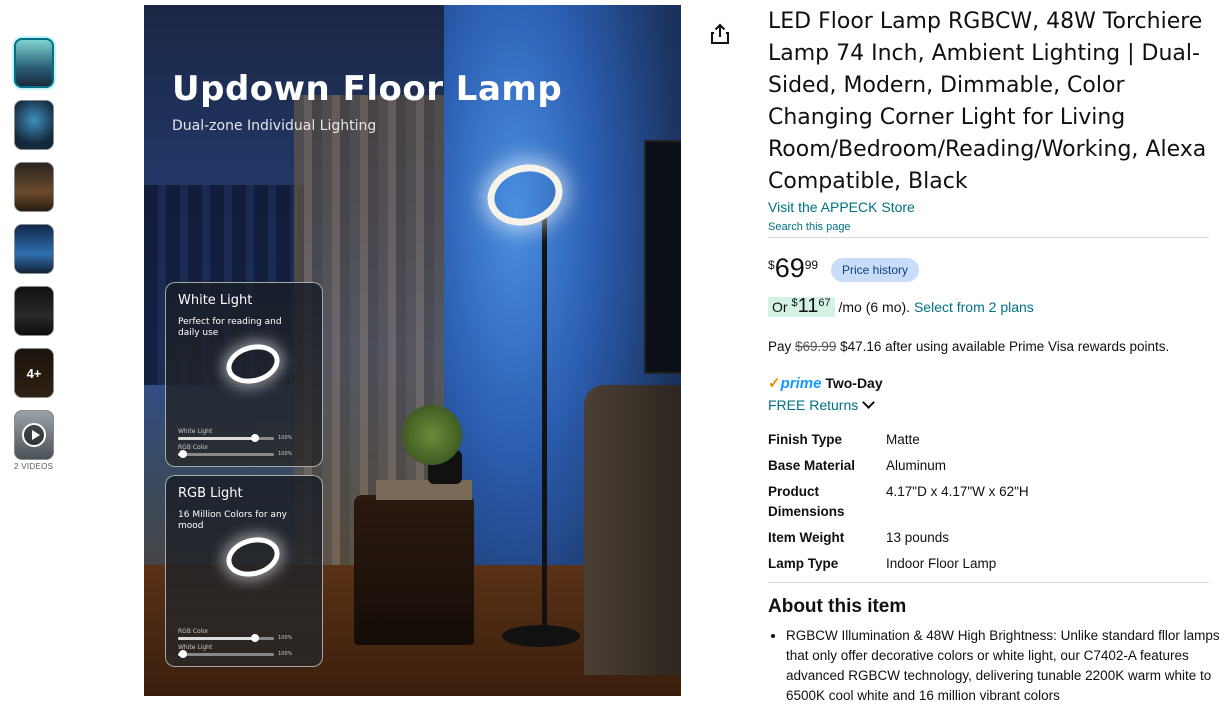 This screenshot has height=706, width=1232. Describe the element at coordinates (875, 270) in the screenshot. I see `price-history-button: Price history` at that location.